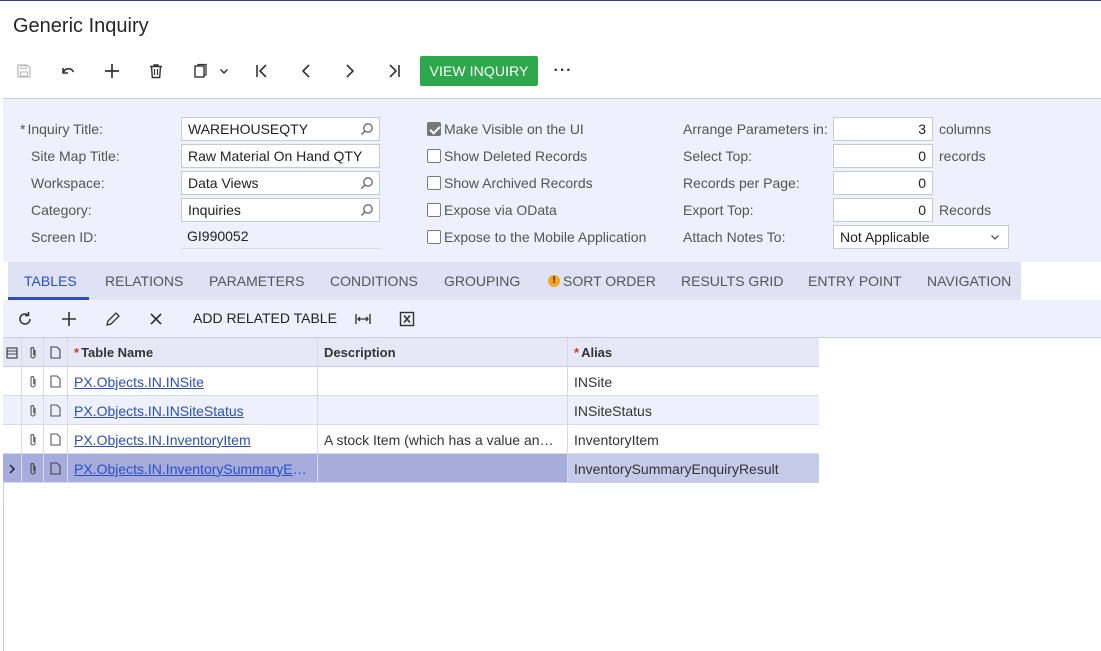  I want to click on site-map-title-field: Raw Material On Hand QTY, so click(280, 156).